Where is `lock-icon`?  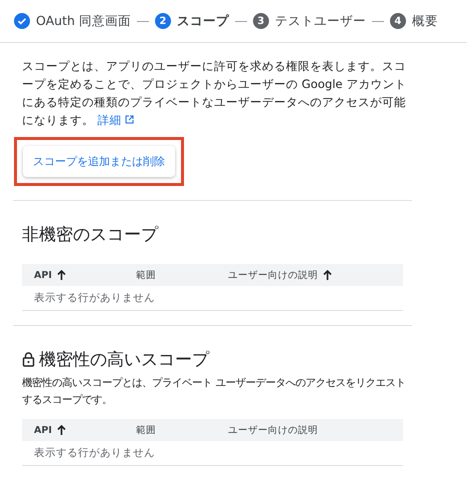 lock-icon is located at coordinates (28, 359).